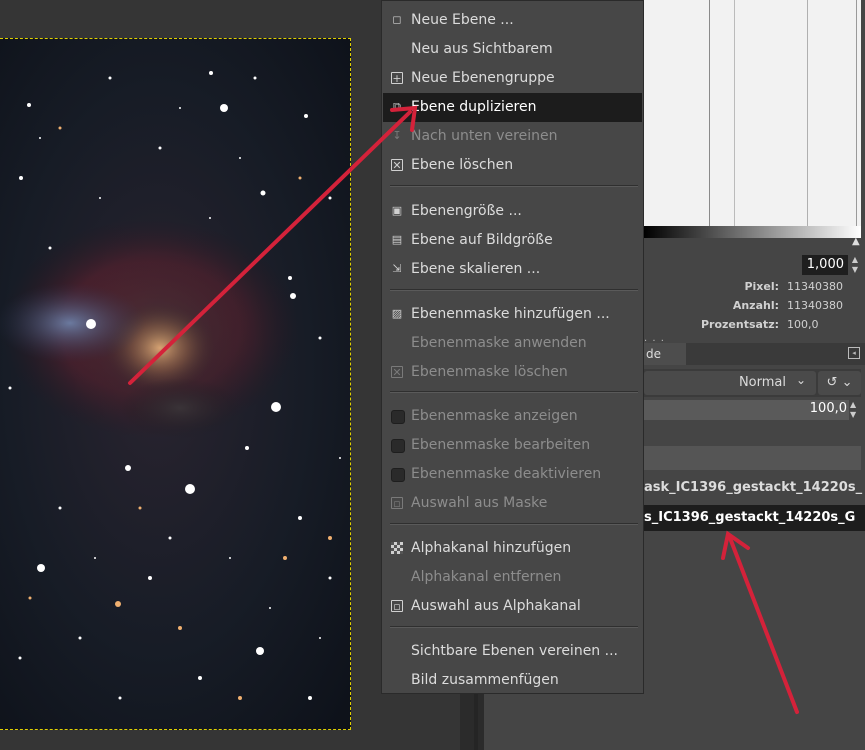 The width and height of the screenshot is (865, 750). What do you see at coordinates (474, 107) in the screenshot?
I see `menu-item-label: Ebene duplizieren` at bounding box center [474, 107].